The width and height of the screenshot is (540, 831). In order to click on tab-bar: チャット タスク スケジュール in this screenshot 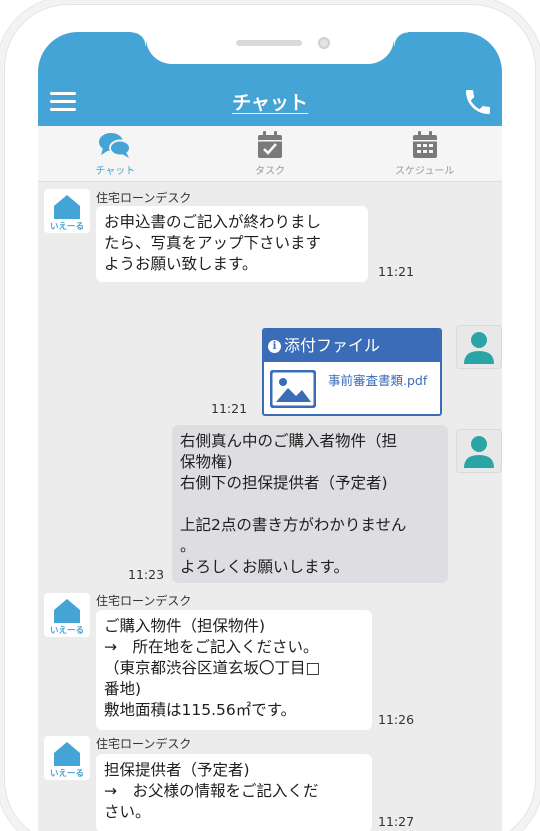, I will do `click(270, 154)`.